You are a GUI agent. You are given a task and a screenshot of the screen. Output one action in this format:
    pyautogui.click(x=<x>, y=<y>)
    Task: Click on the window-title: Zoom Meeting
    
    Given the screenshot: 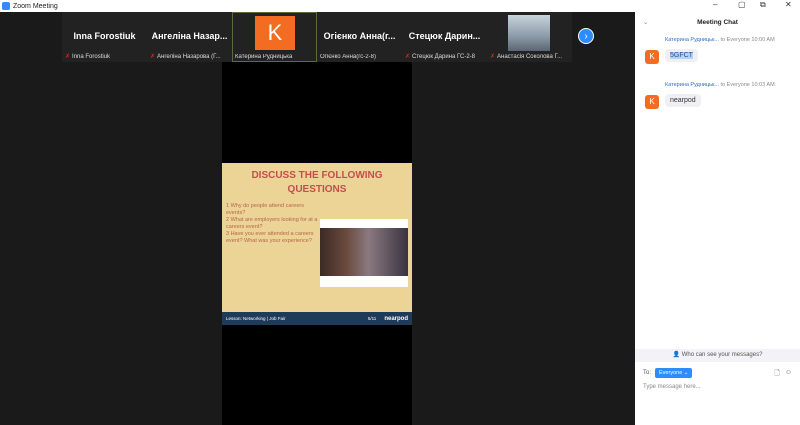 What is the action you would take?
    pyautogui.click(x=35, y=6)
    